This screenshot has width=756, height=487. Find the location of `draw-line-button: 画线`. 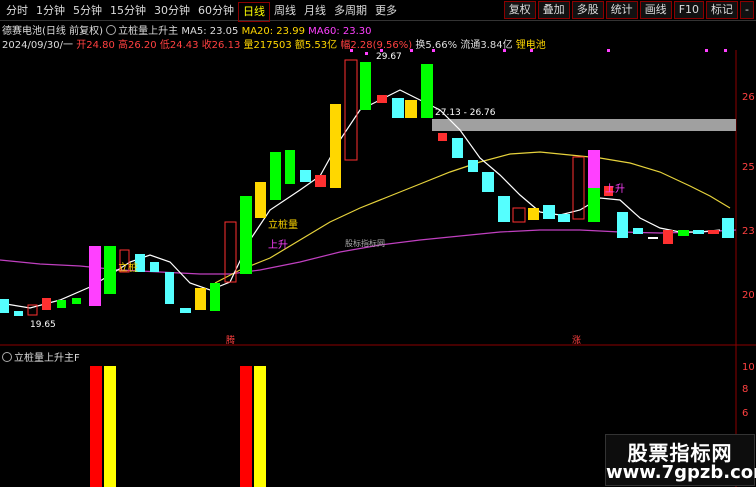

draw-line-button: 画线 is located at coordinates (655, 10).